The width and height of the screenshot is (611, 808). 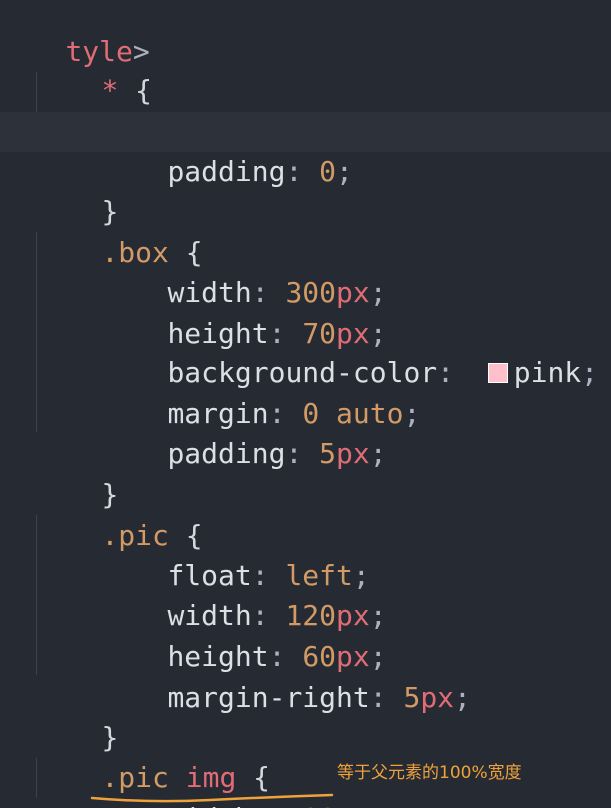 What do you see at coordinates (118, 514) in the screenshot?
I see `code-line: .pic {` at bounding box center [118, 514].